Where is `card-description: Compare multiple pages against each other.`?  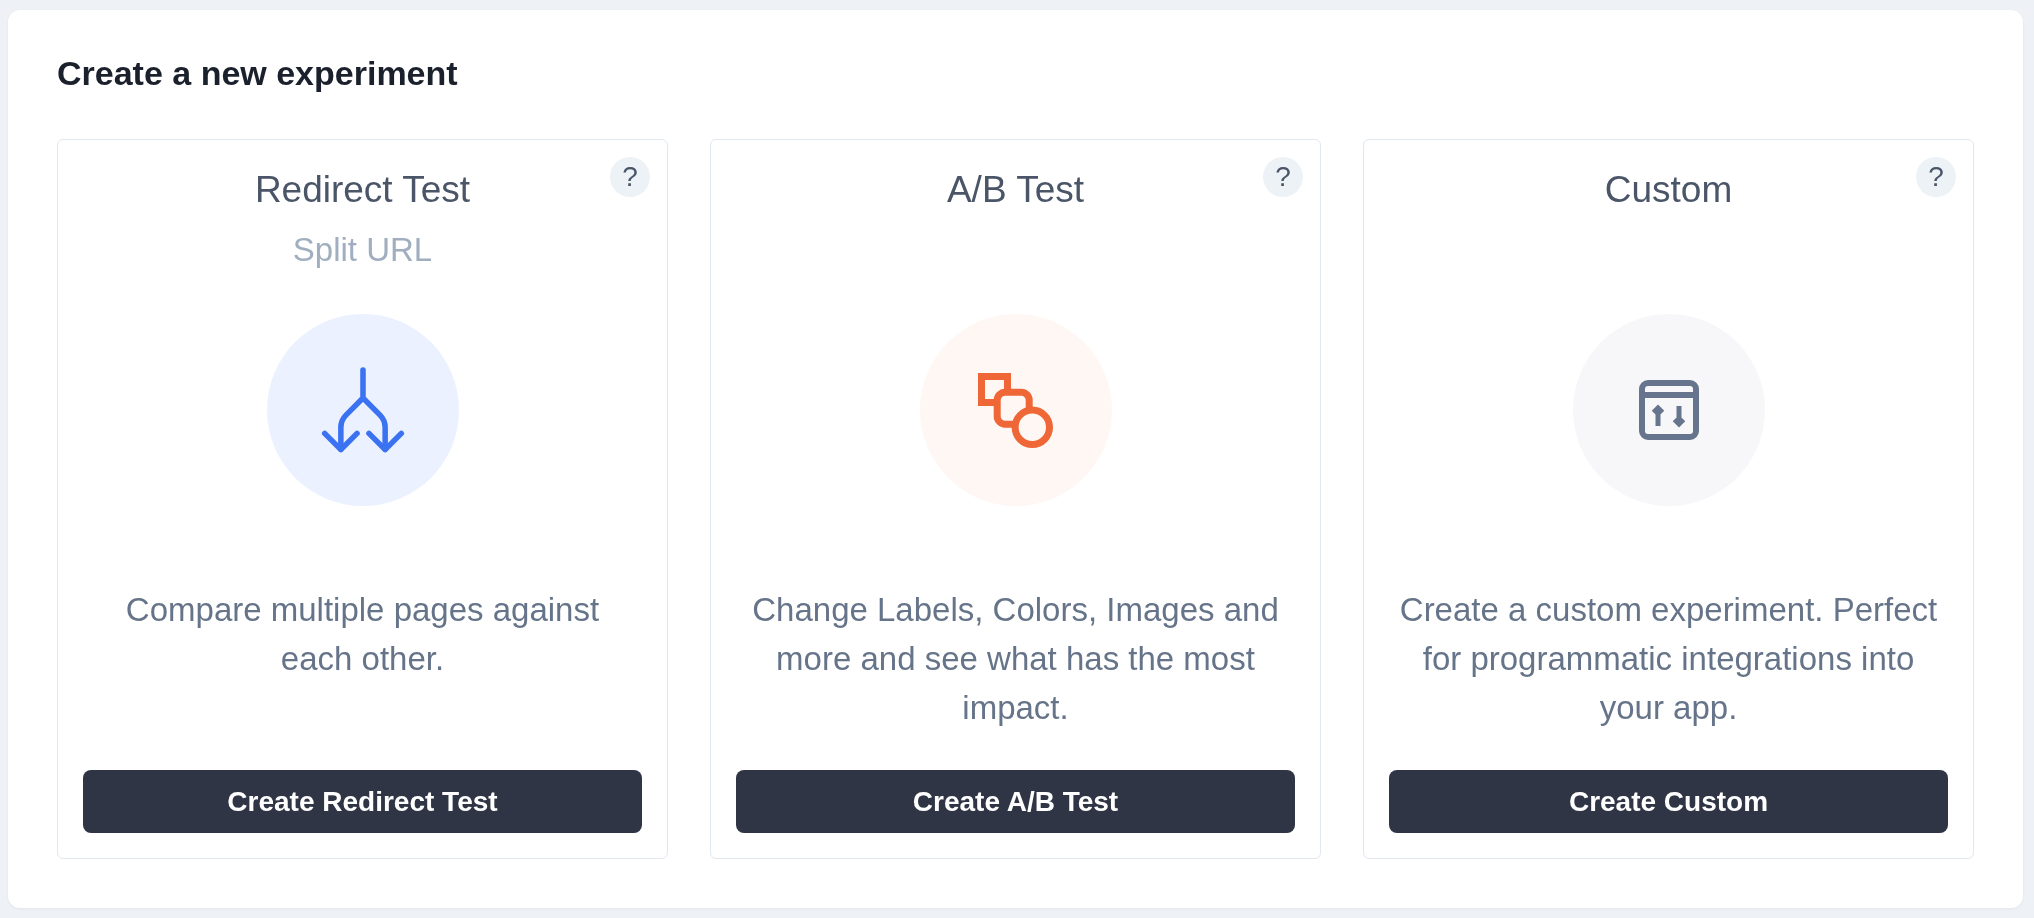
card-description: Compare multiple pages against each other. is located at coordinates (362, 634).